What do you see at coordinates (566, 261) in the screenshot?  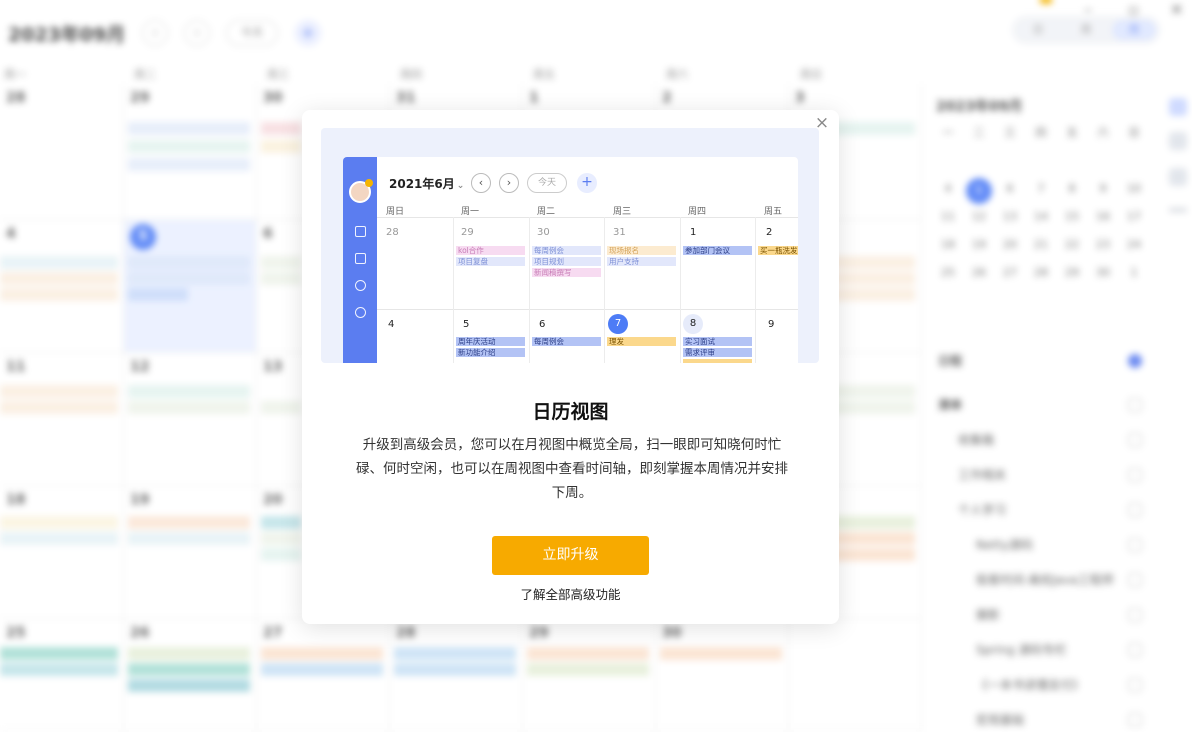 I see `preview-event: 项目规划` at bounding box center [566, 261].